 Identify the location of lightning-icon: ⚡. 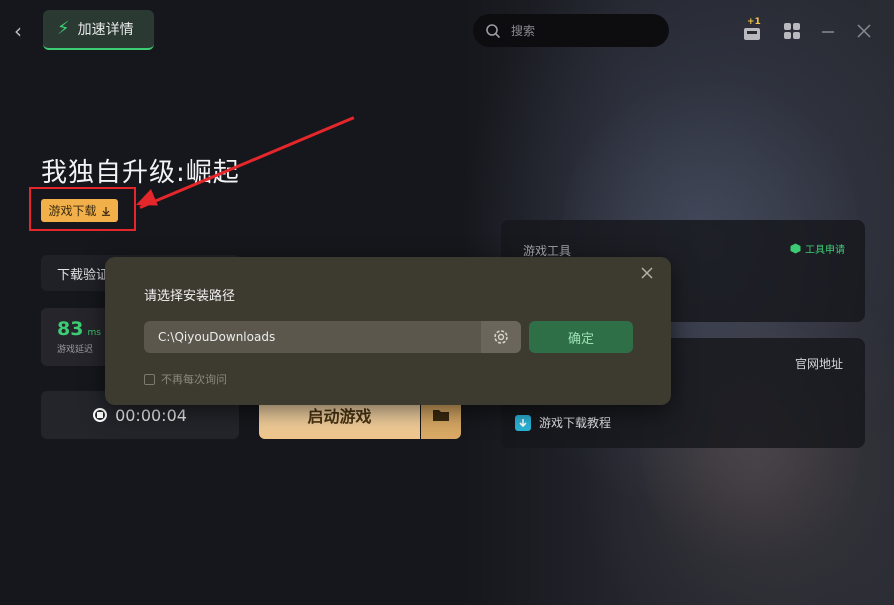
(63, 28).